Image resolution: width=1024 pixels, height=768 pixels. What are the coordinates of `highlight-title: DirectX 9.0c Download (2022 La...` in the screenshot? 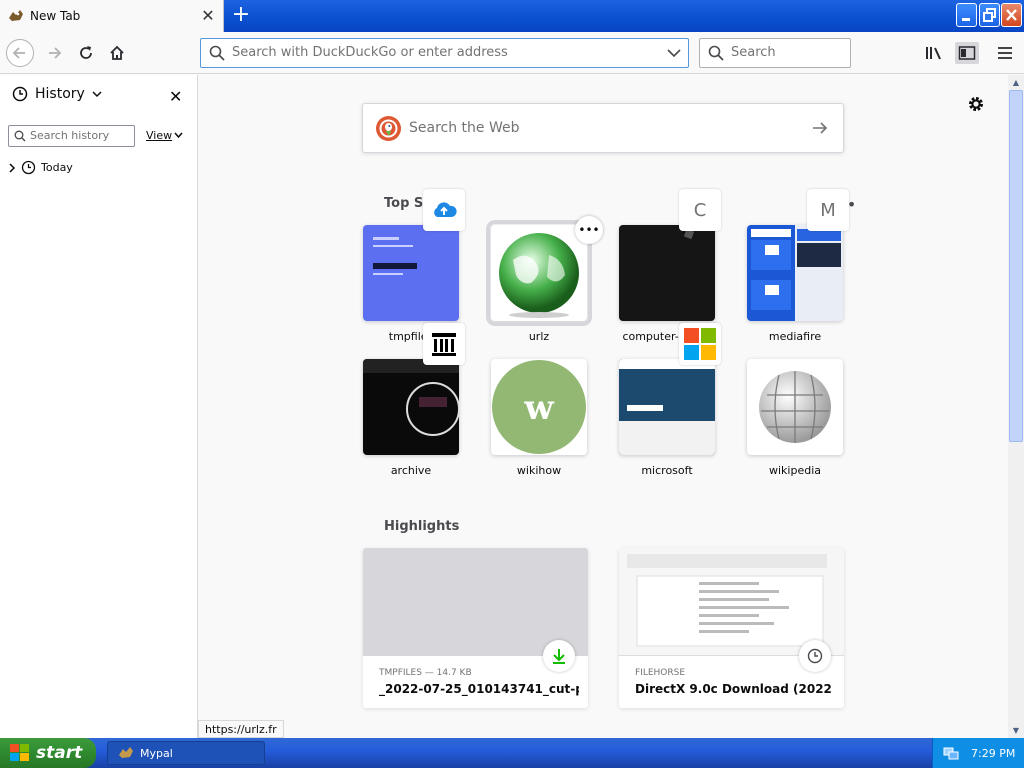 It's located at (735, 689).